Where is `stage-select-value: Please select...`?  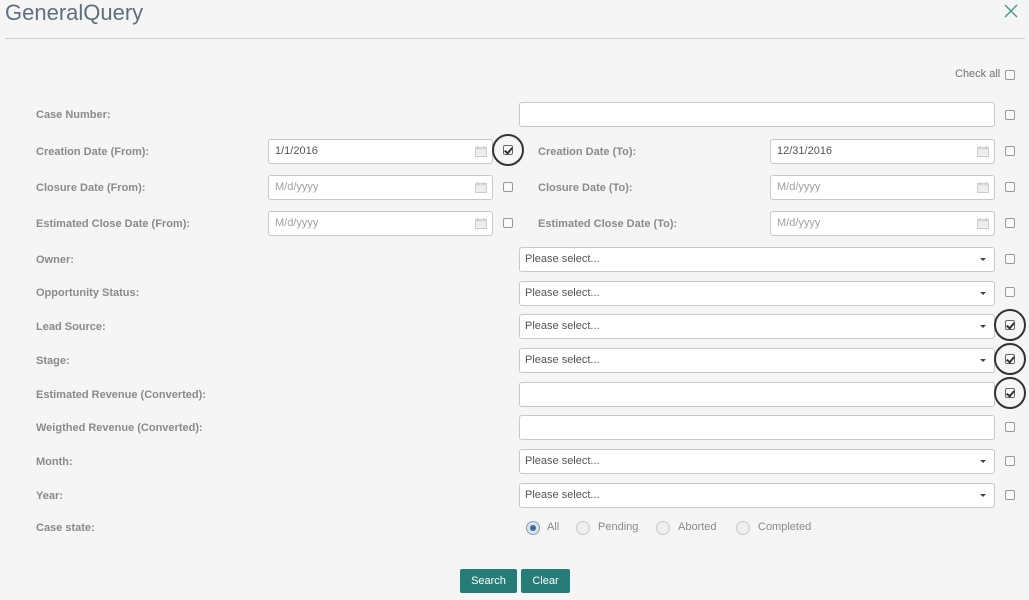
stage-select-value: Please select... is located at coordinates (562, 360).